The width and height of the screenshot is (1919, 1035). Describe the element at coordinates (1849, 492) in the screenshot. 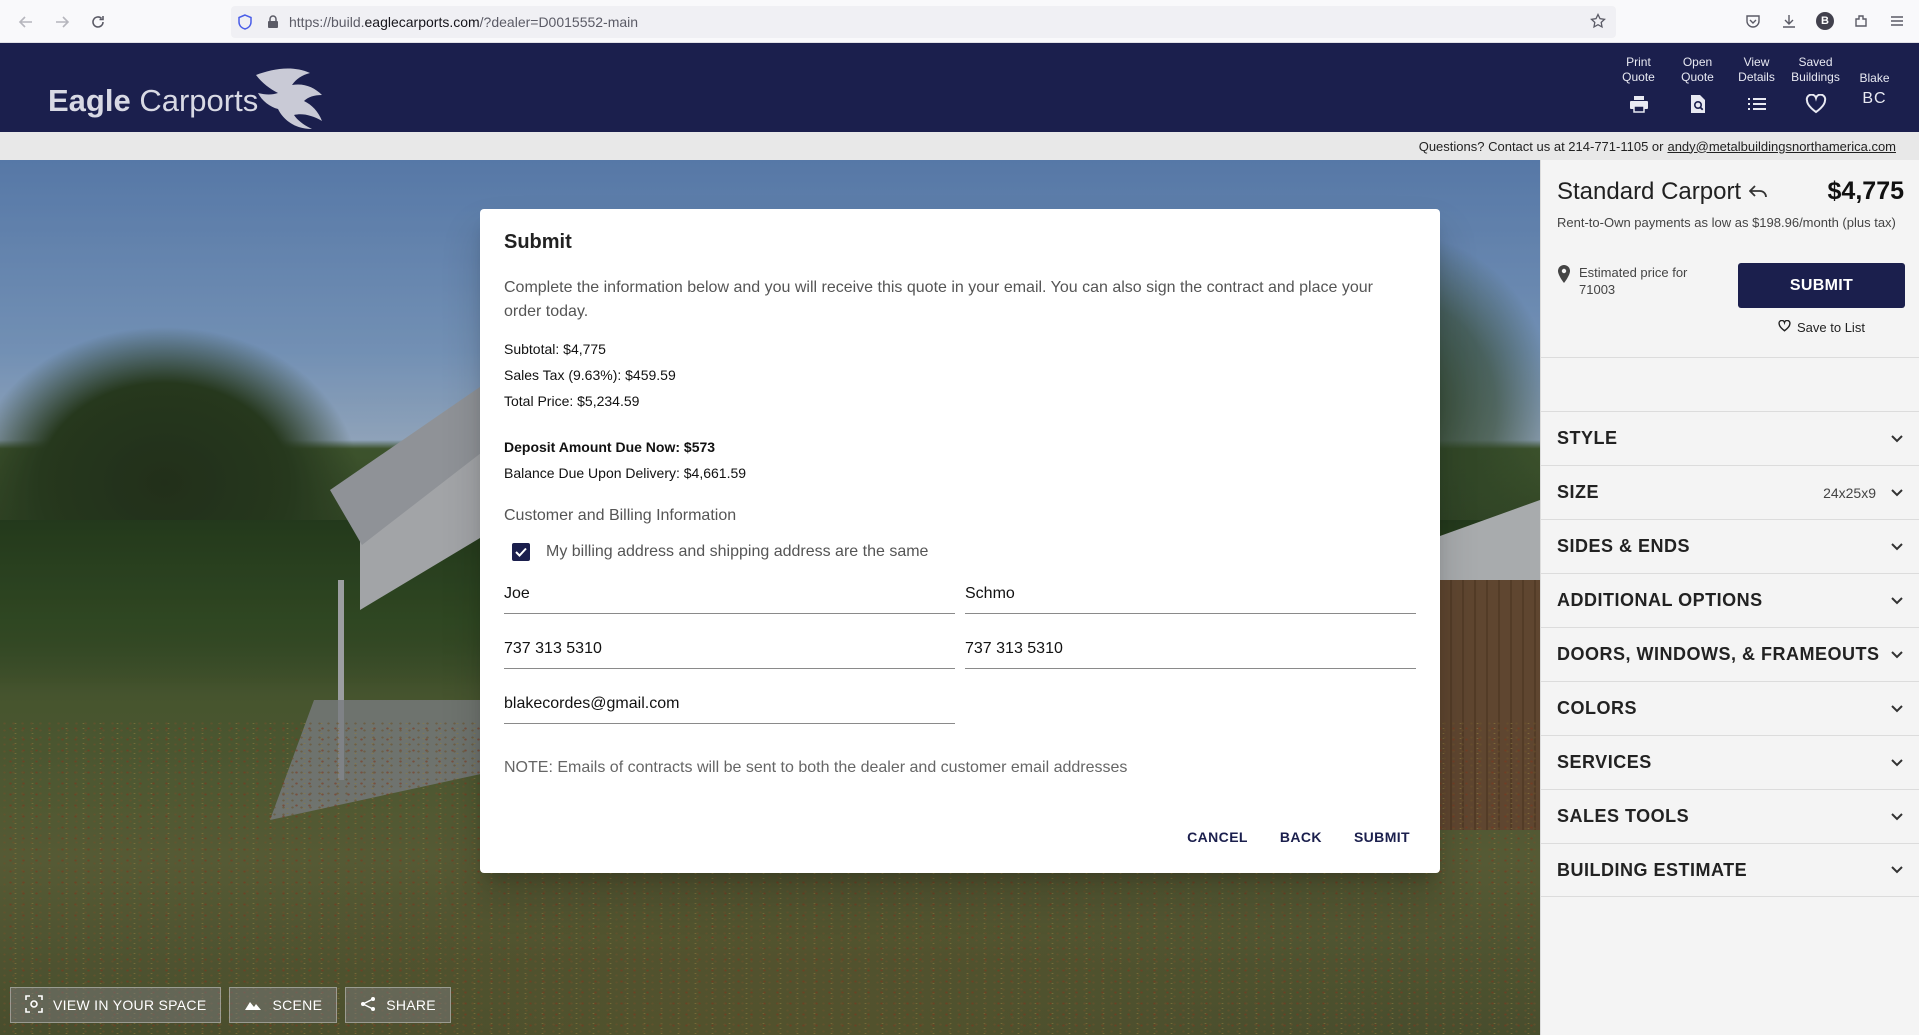

I see `size-value: 24x25x9` at that location.